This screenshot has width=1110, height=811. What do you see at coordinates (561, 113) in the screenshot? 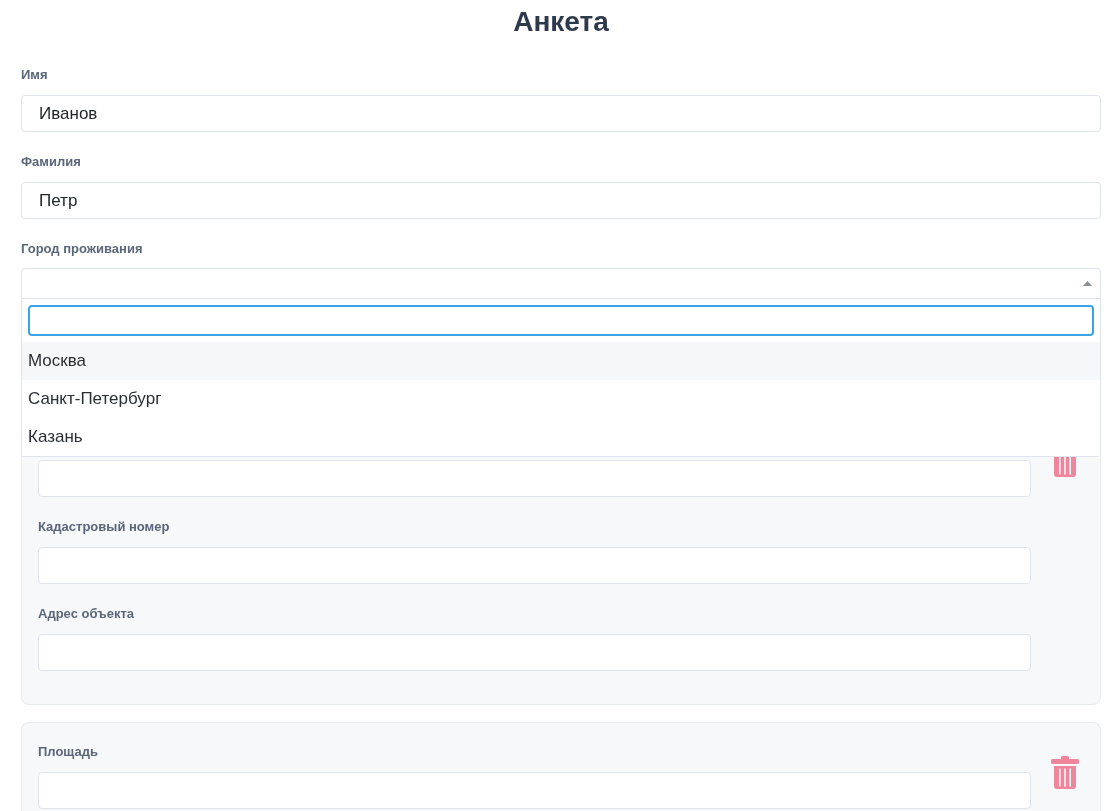
I see `input-field: Иванов` at bounding box center [561, 113].